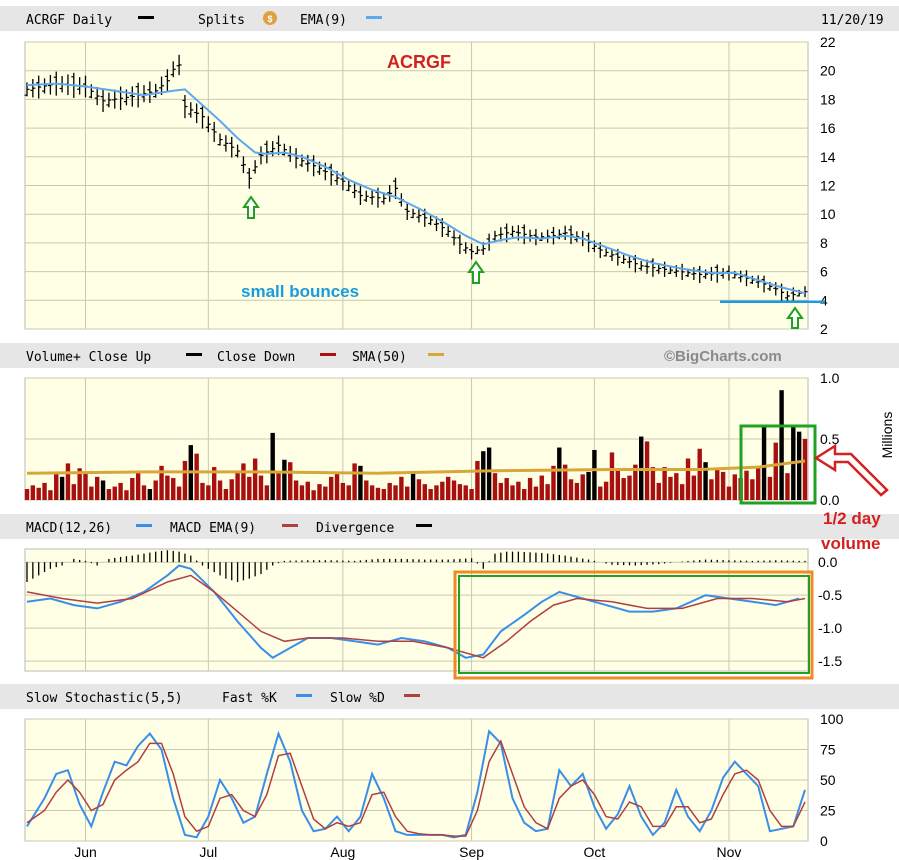 The width and height of the screenshot is (899, 860). Describe the element at coordinates (357, 698) in the screenshot. I see `legend-slow-d-label: Slow %D` at that location.